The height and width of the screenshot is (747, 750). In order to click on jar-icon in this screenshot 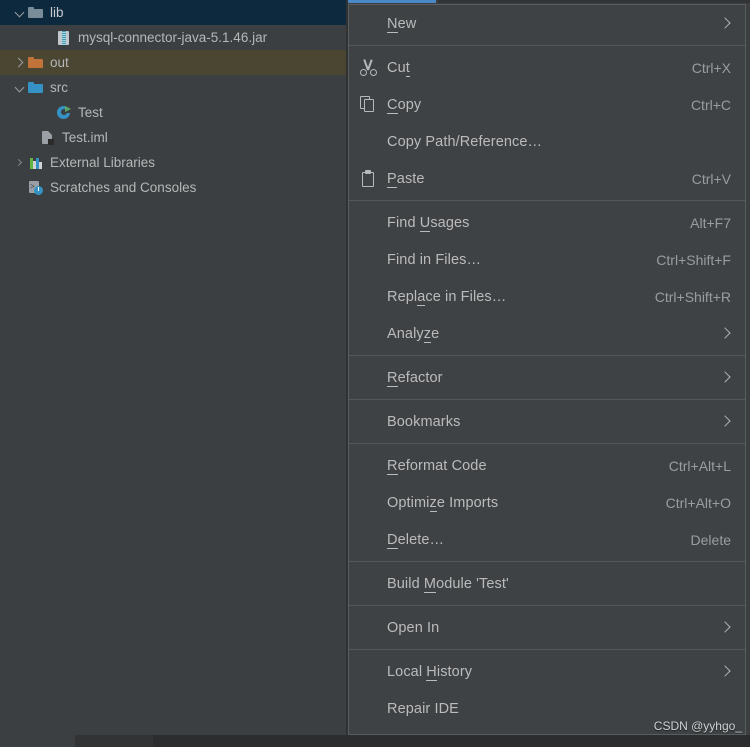, I will do `click(64, 38)`.